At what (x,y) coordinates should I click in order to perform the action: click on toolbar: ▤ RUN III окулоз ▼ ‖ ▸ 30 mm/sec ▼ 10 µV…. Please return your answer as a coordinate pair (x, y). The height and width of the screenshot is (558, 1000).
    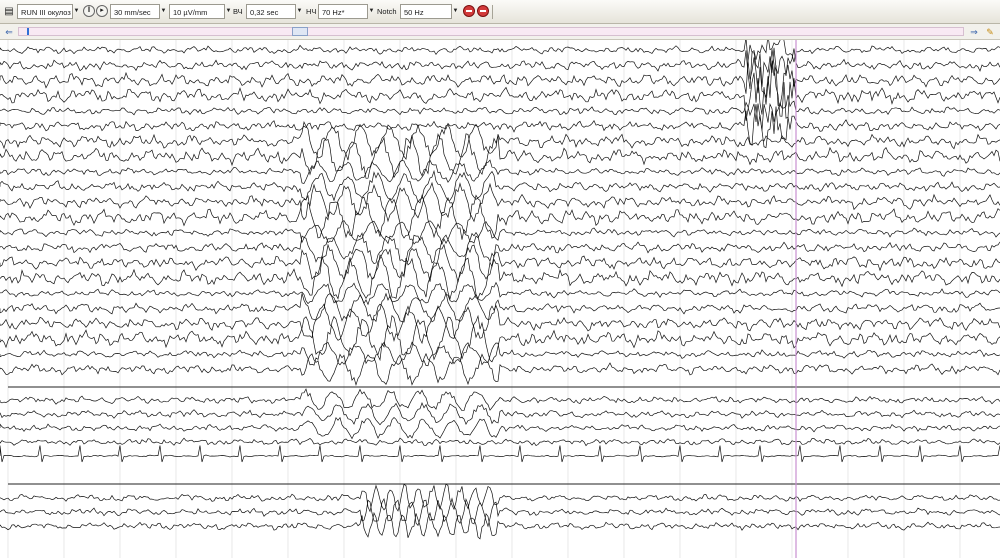
    Looking at the image, I should click on (500, 12).